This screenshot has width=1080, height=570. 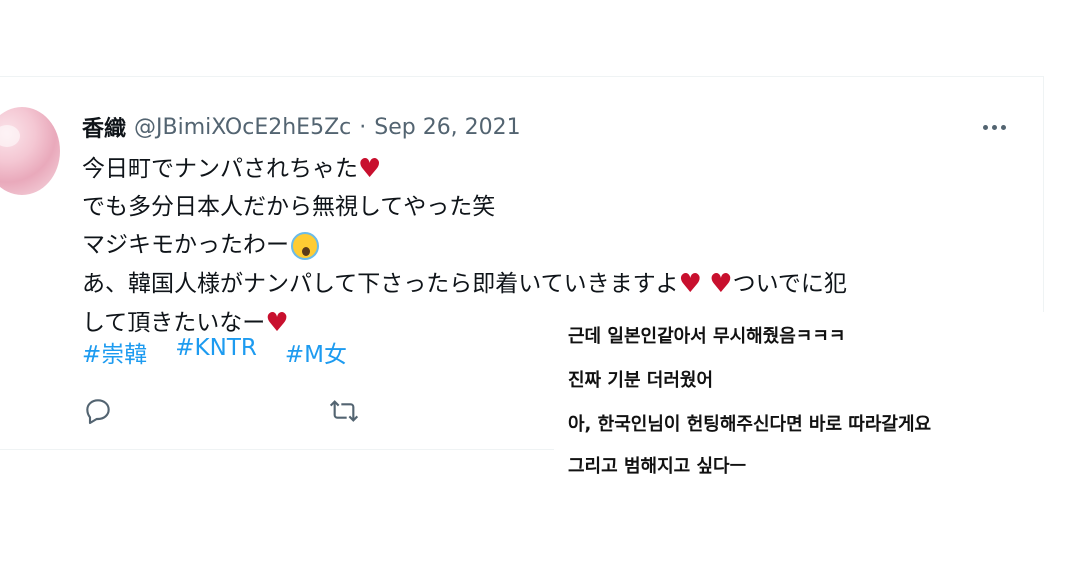 What do you see at coordinates (451, 411) in the screenshot?
I see `retweet-button` at bounding box center [451, 411].